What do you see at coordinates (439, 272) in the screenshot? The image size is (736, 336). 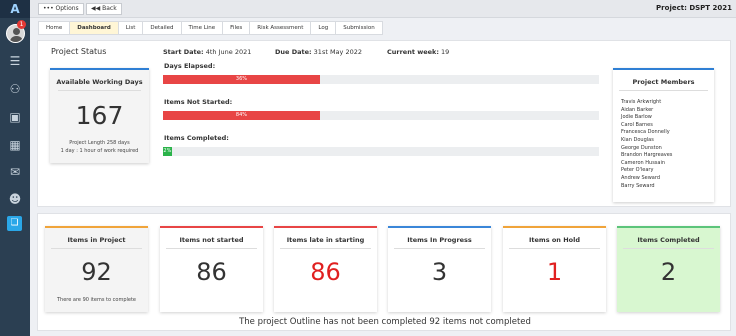 I see `stat-value: 3` at bounding box center [439, 272].